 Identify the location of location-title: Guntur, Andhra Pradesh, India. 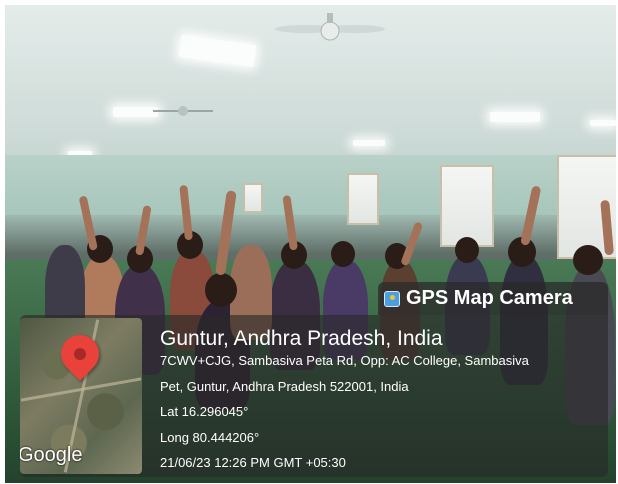
(301, 338).